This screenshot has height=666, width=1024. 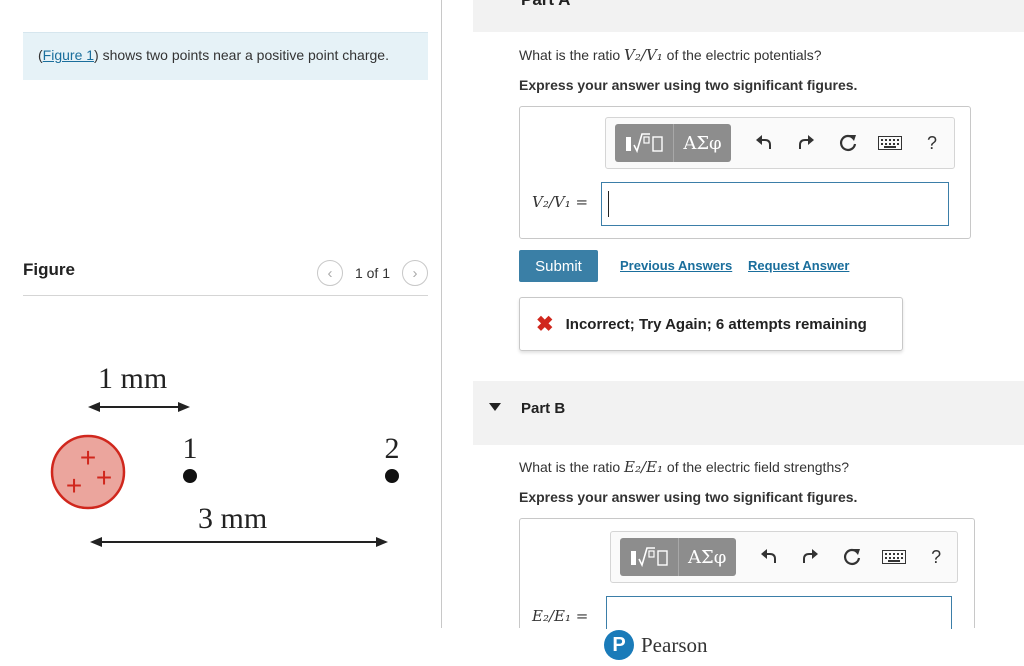 I want to click on label-1mm: 1 mm, so click(x=132, y=378).